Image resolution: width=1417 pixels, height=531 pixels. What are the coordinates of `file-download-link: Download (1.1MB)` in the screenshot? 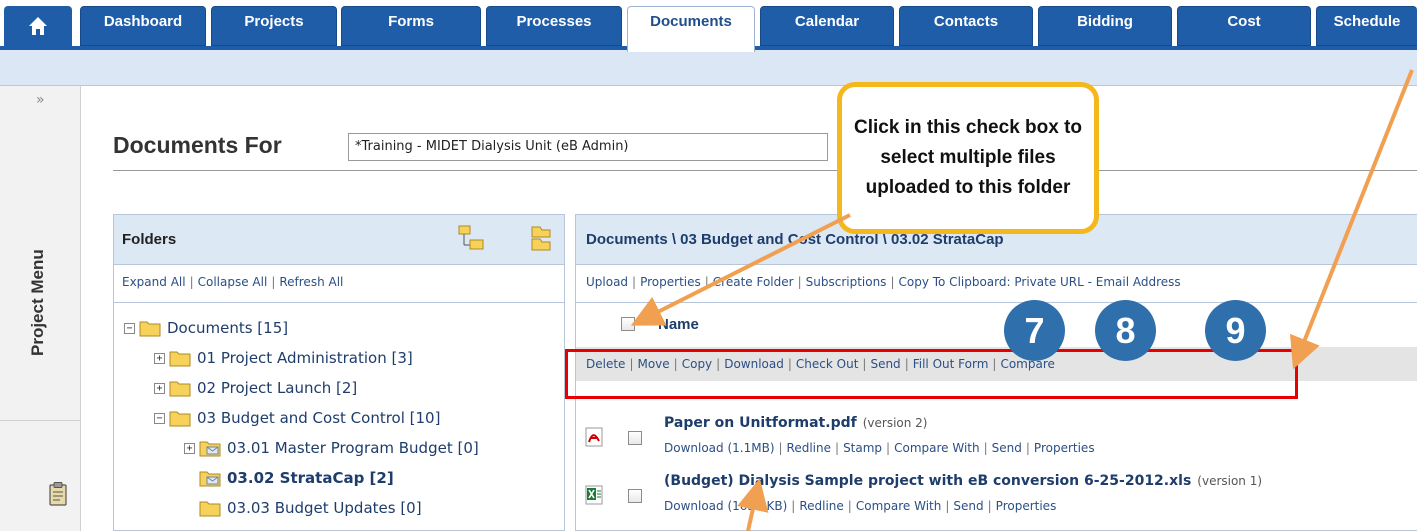 It's located at (719, 448).